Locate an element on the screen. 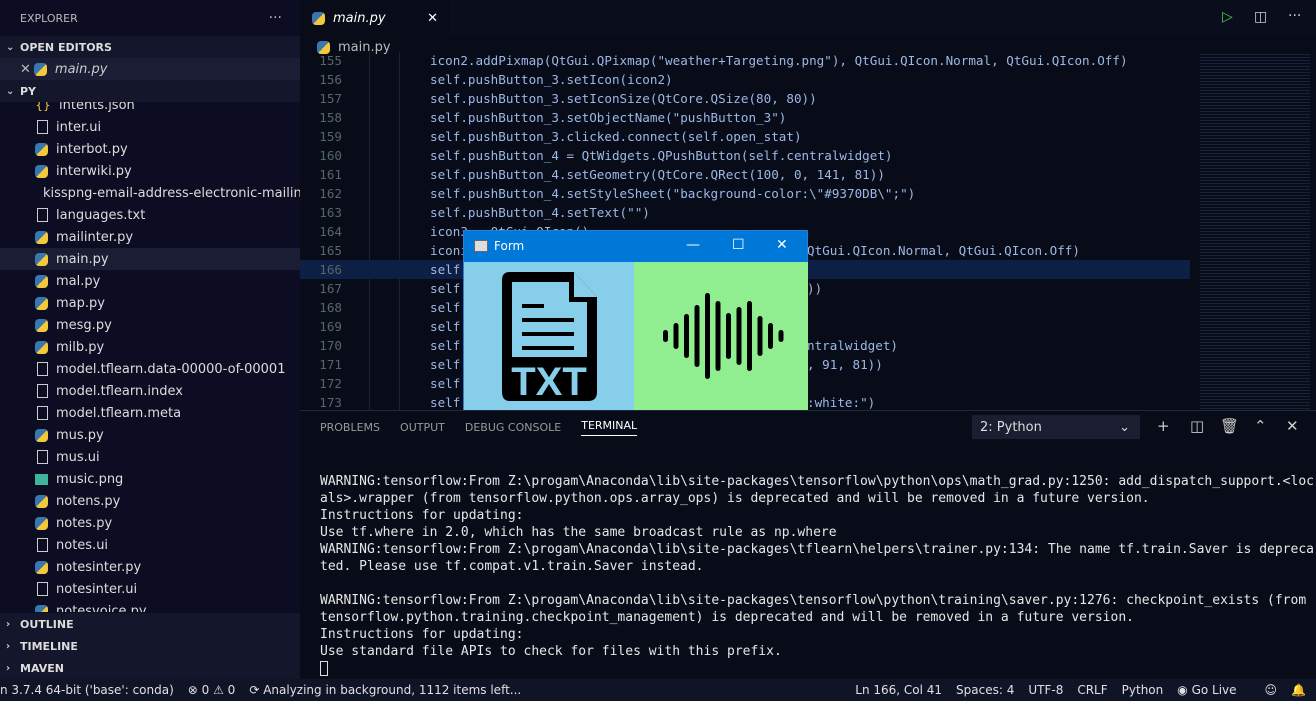 Image resolution: width=1316 pixels, height=701 pixels. file-item: {} intents.json is located at coordinates (150, 109).